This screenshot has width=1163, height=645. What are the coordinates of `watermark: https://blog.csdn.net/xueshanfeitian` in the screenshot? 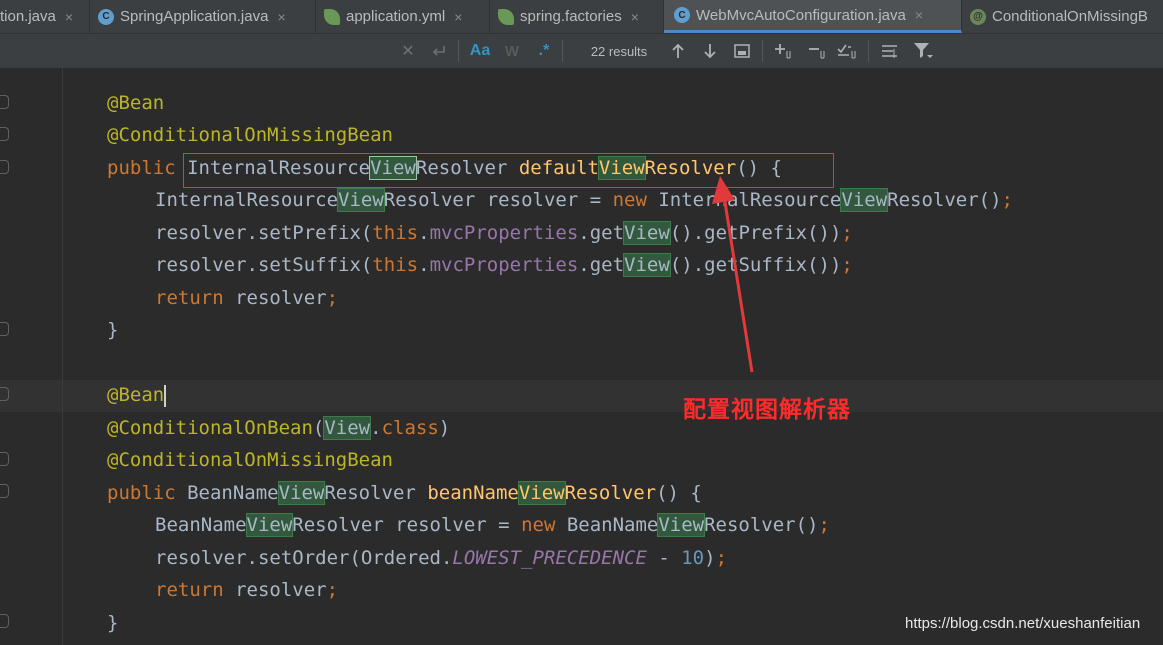 It's located at (1023, 623).